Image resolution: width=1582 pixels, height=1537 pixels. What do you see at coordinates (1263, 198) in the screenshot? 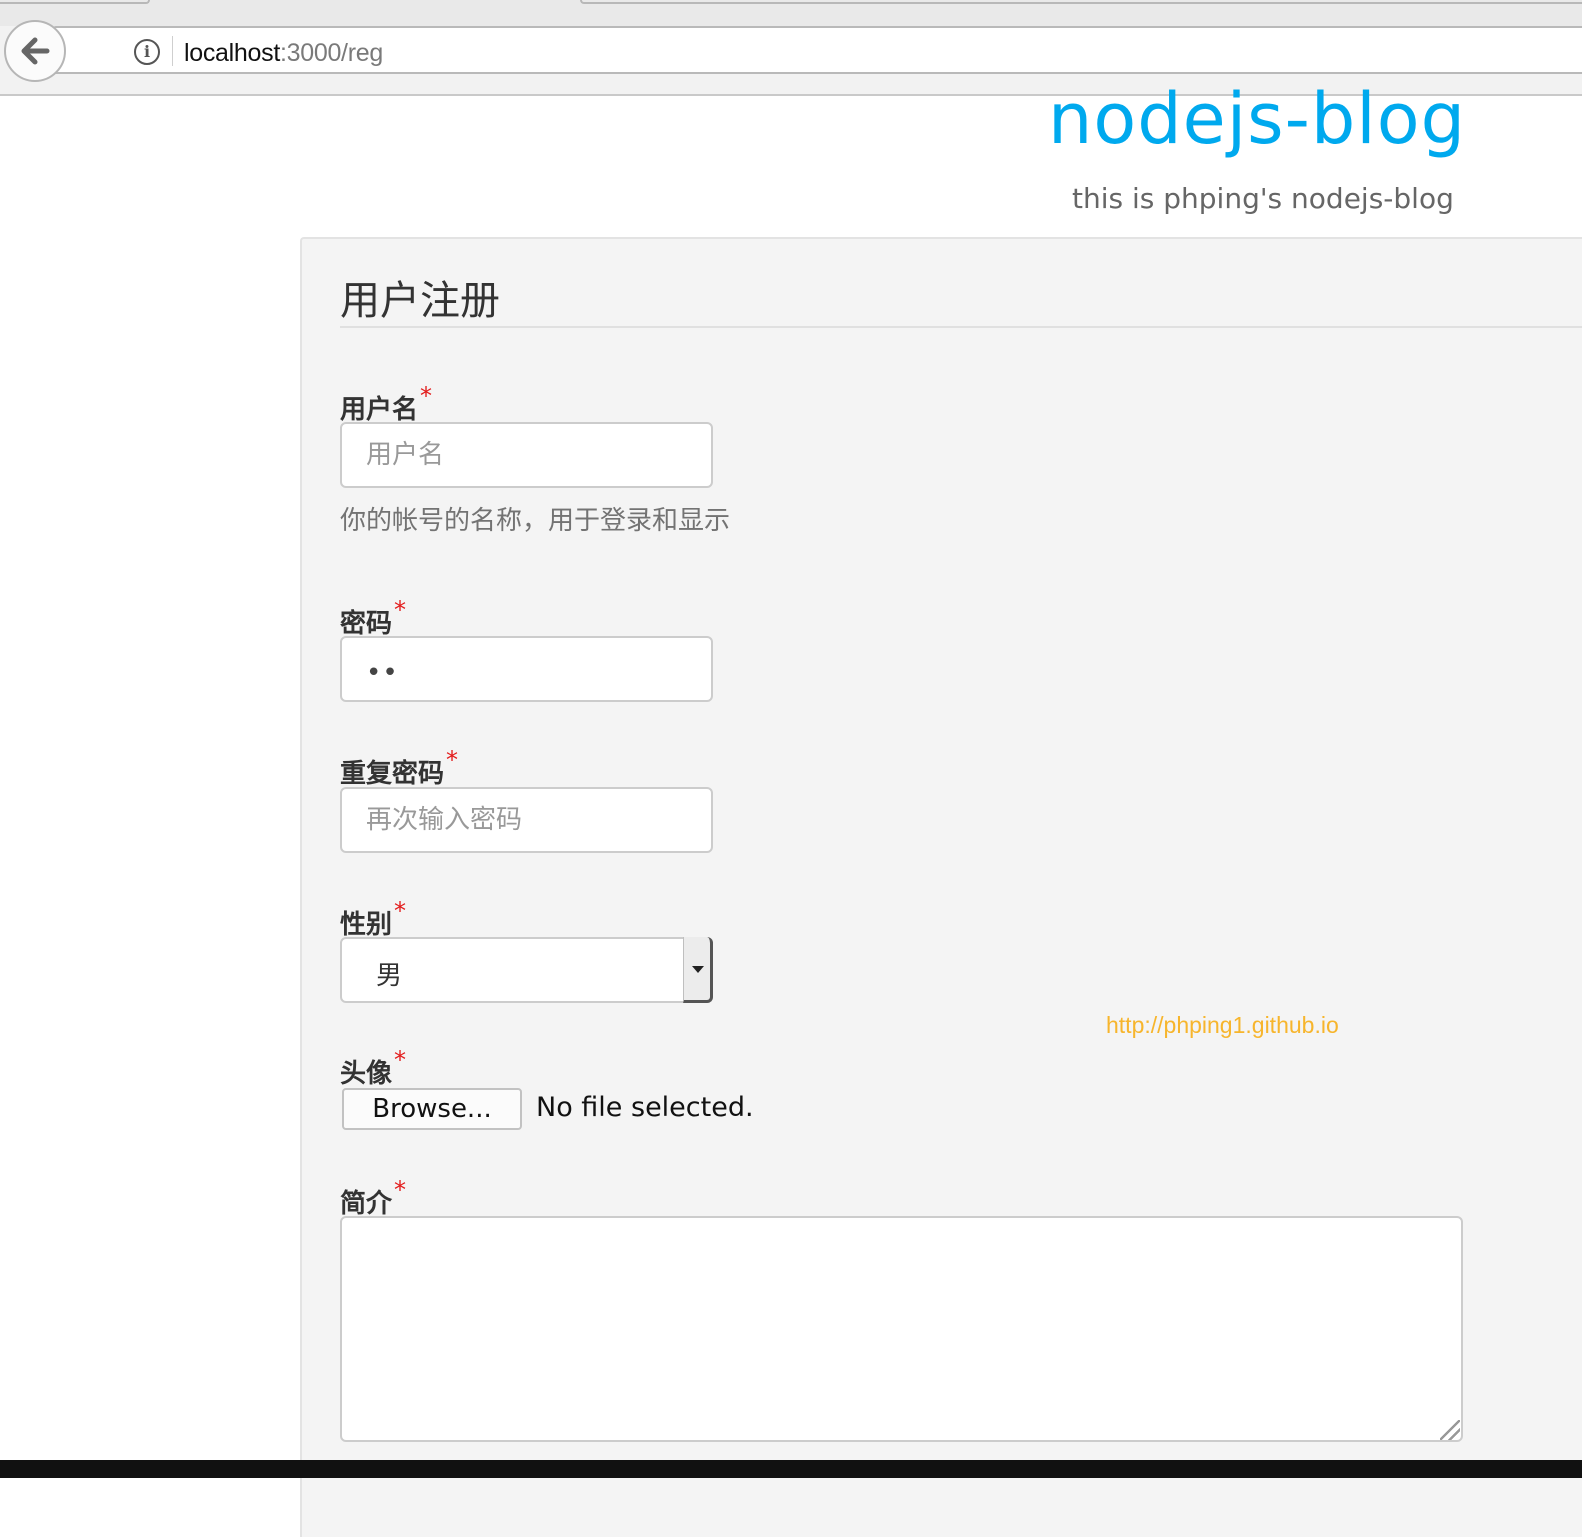
I see `site-subtitle: this is phping's nodejs-blog` at bounding box center [1263, 198].